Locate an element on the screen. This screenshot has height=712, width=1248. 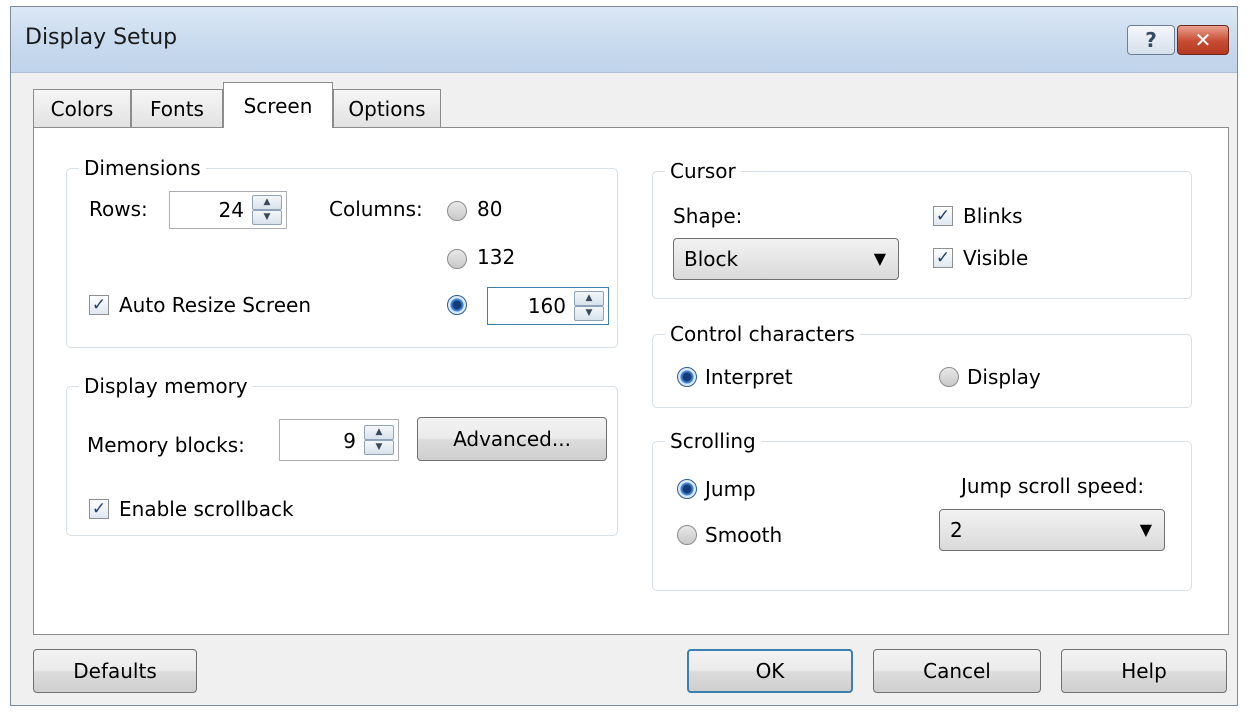
auto-resize-label: Auto Resize Screen is located at coordinates (215, 305).